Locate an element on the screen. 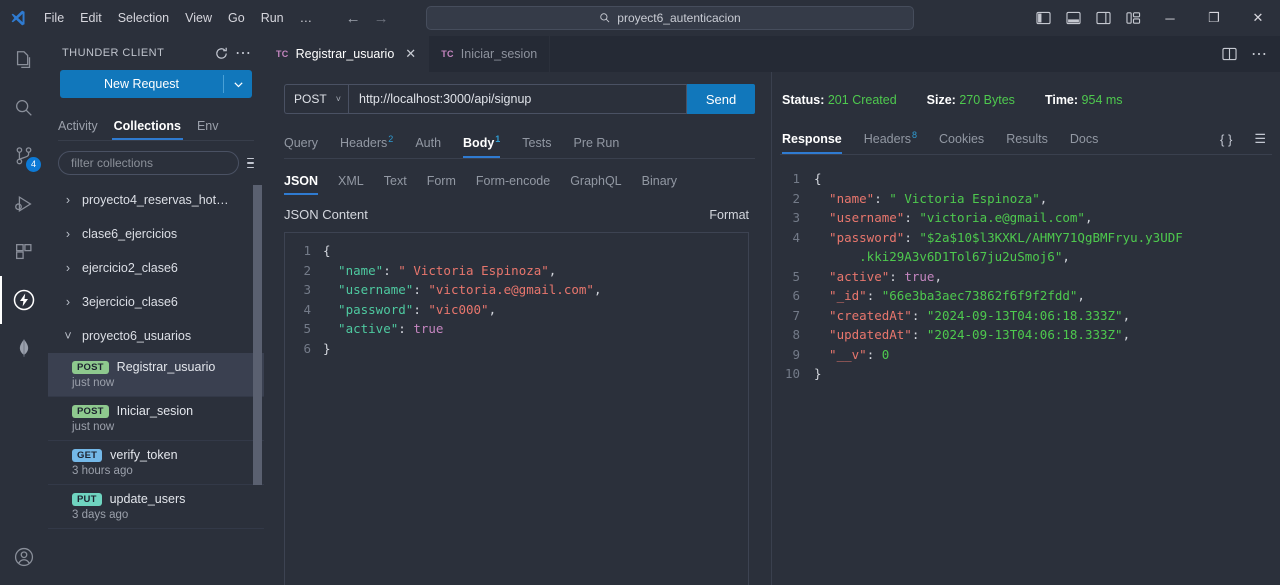  menu-view: View is located at coordinates (198, 18).